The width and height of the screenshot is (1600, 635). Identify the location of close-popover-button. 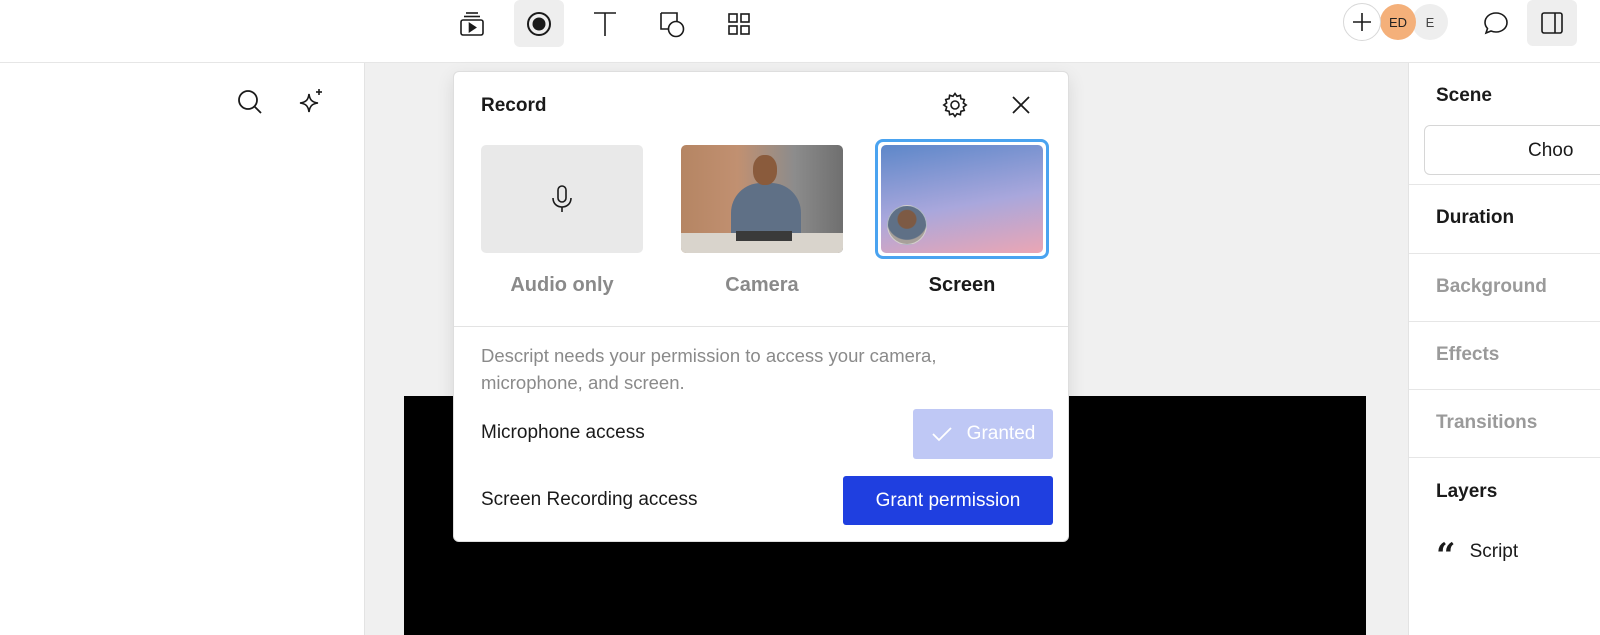
(1021, 105).